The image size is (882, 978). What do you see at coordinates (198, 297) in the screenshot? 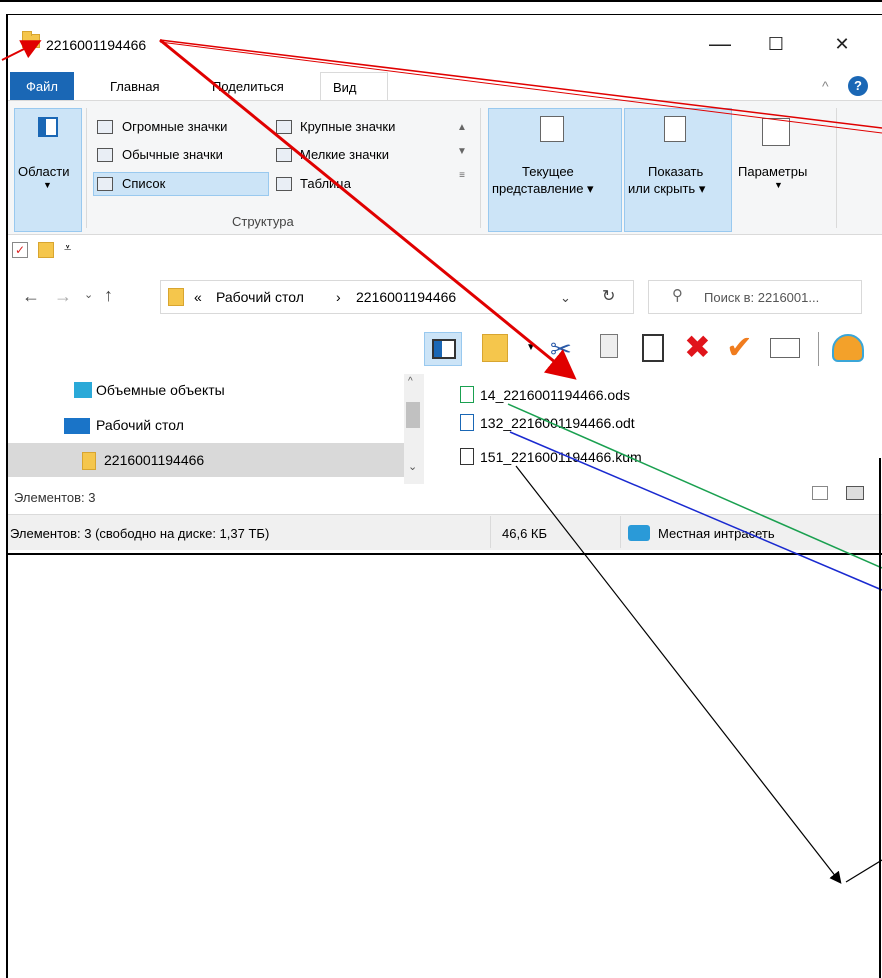
I see `address-overflow: «` at bounding box center [198, 297].